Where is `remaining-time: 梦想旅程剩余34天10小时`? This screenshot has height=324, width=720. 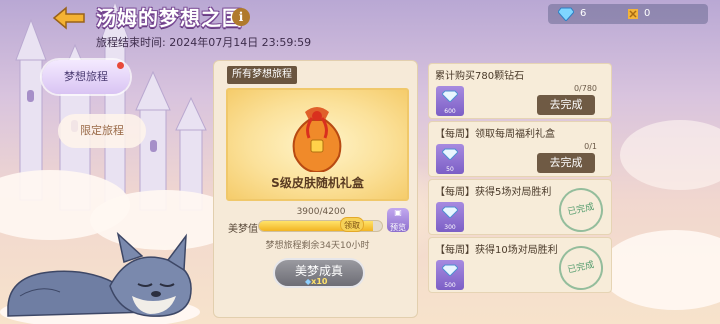
remaining-time: 梦想旅程剩余34天10小时 is located at coordinates (317, 246).